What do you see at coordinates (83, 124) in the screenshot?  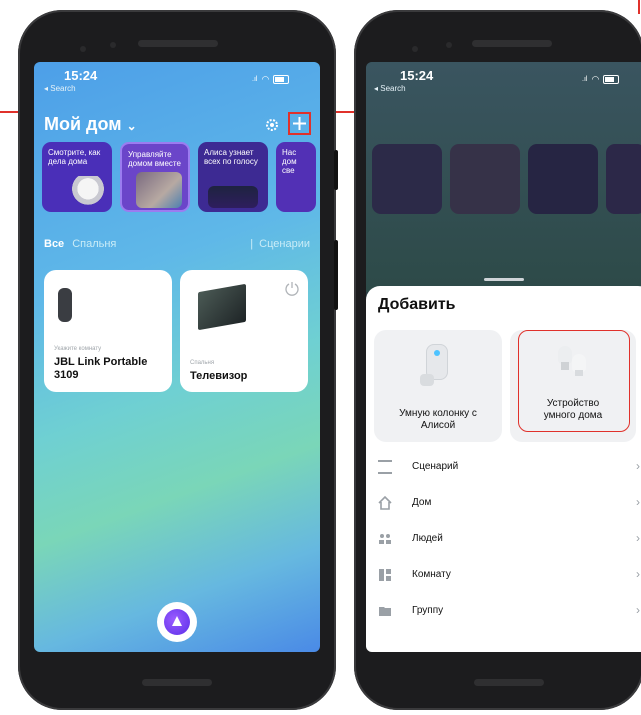 I see `home-title-text: Мой дом` at bounding box center [83, 124].